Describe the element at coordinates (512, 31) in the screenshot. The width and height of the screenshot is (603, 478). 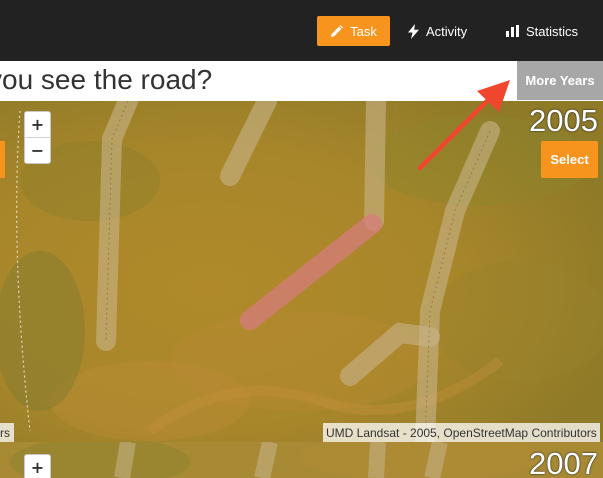
I see `bar-chart-icon` at that location.